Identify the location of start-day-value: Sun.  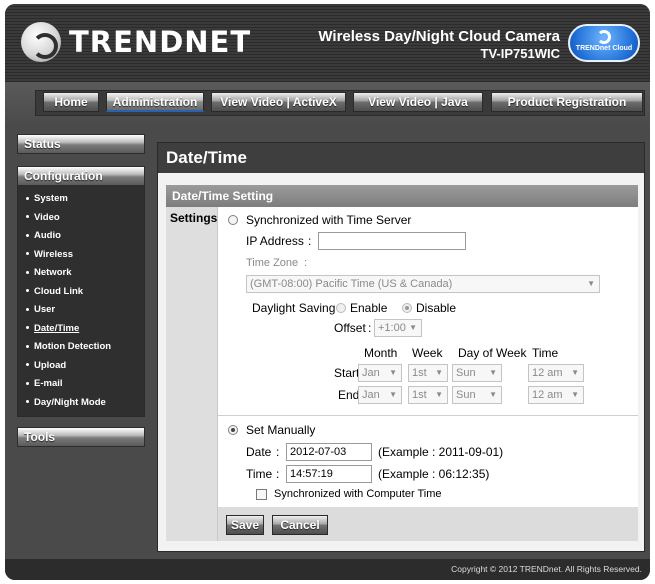
(466, 373).